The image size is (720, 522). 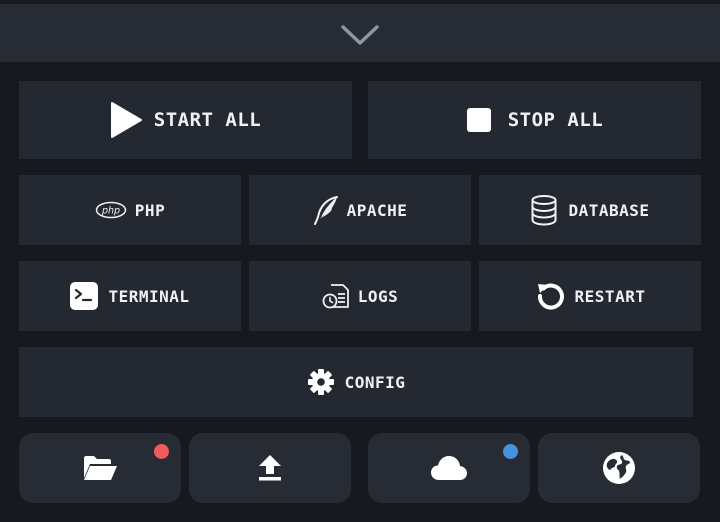 What do you see at coordinates (130, 210) in the screenshot?
I see `php-button: php PHP` at bounding box center [130, 210].